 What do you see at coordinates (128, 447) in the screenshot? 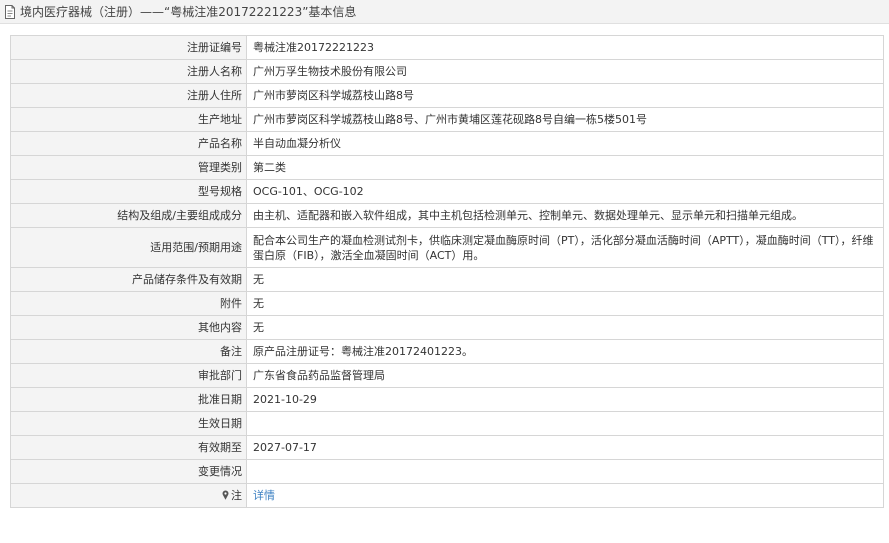
I see `row-label: 有效期至` at bounding box center [128, 447].